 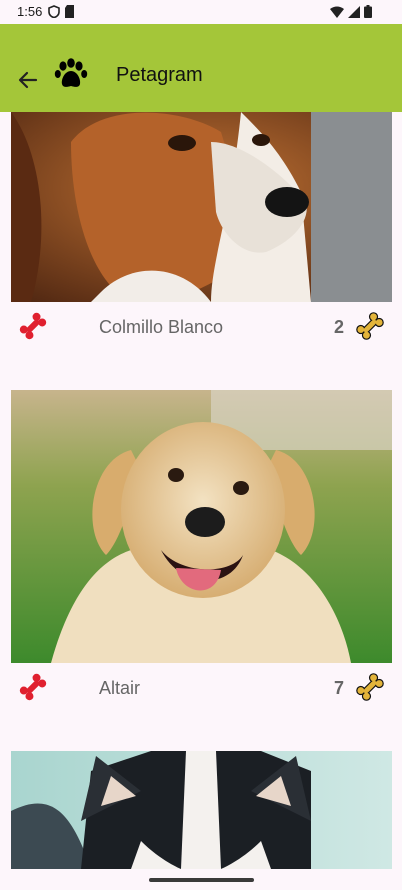 I want to click on sd-card-icon, so click(x=69, y=11).